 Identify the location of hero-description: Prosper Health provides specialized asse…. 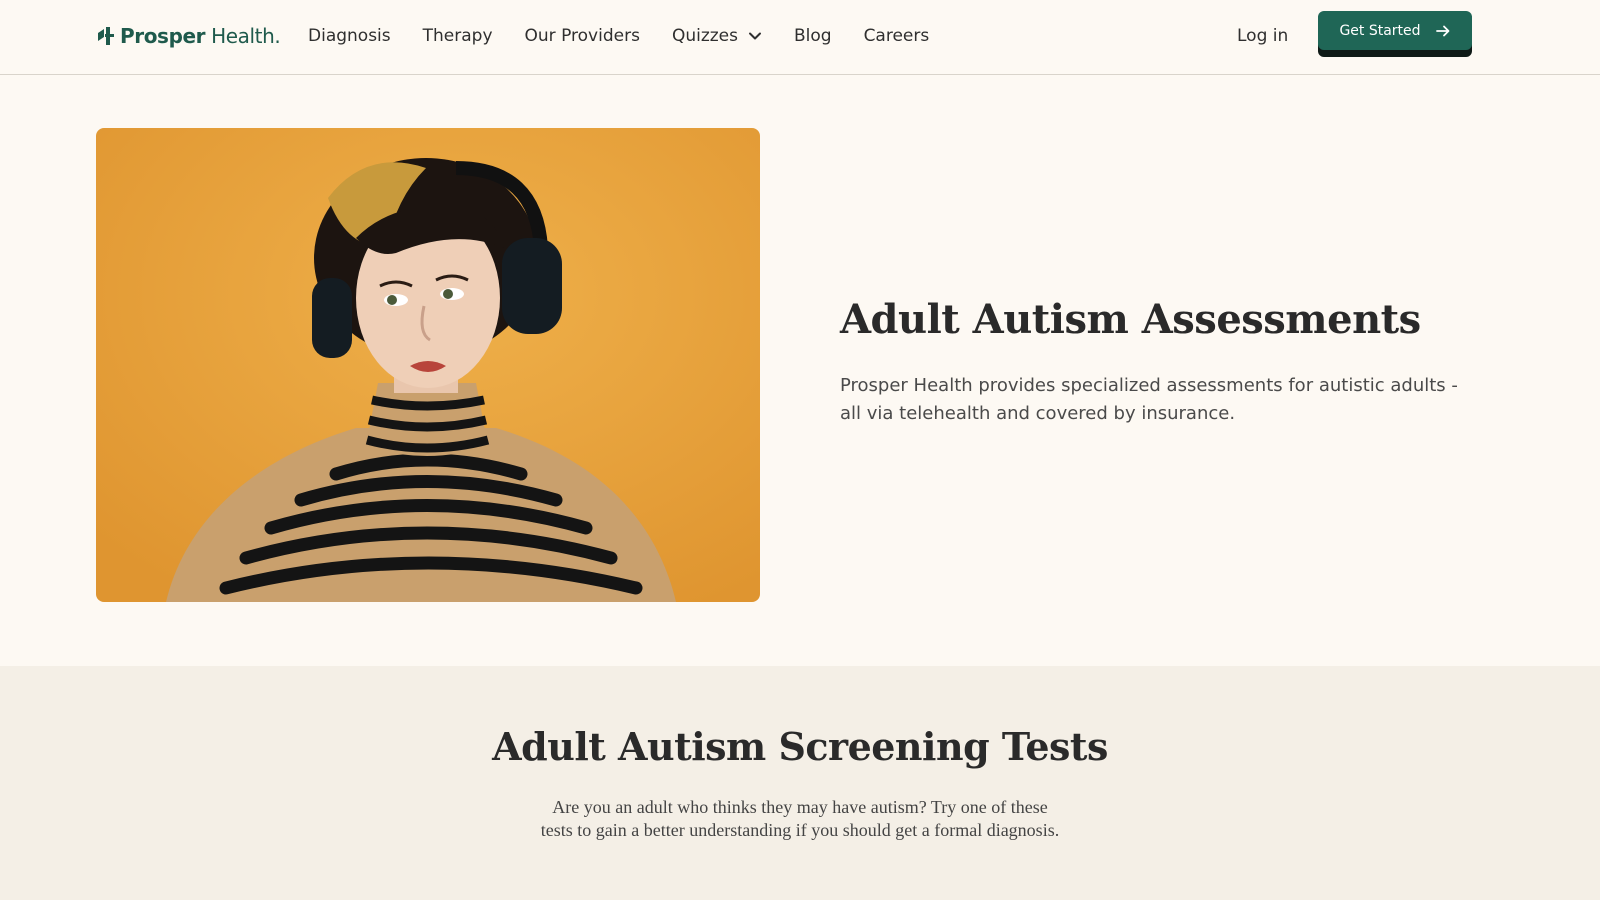
(1149, 399).